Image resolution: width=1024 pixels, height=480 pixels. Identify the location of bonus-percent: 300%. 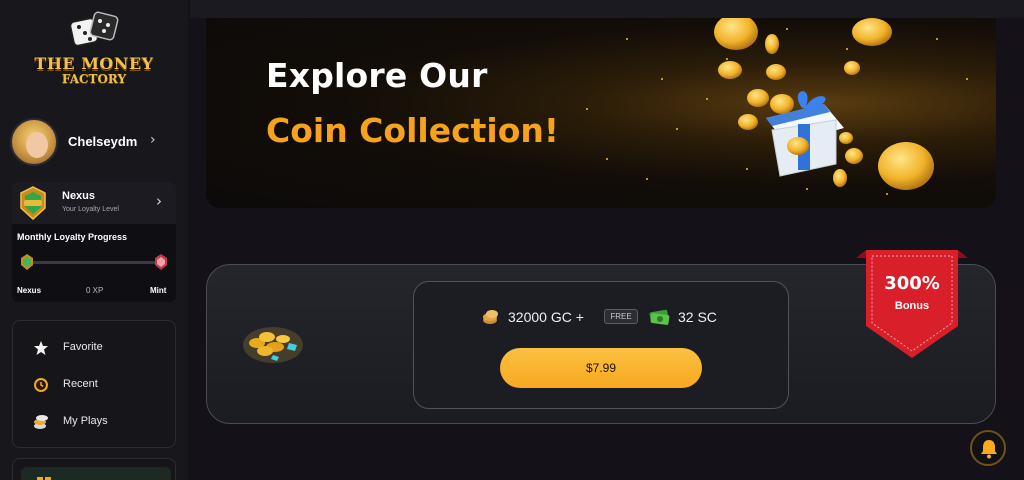
(912, 283).